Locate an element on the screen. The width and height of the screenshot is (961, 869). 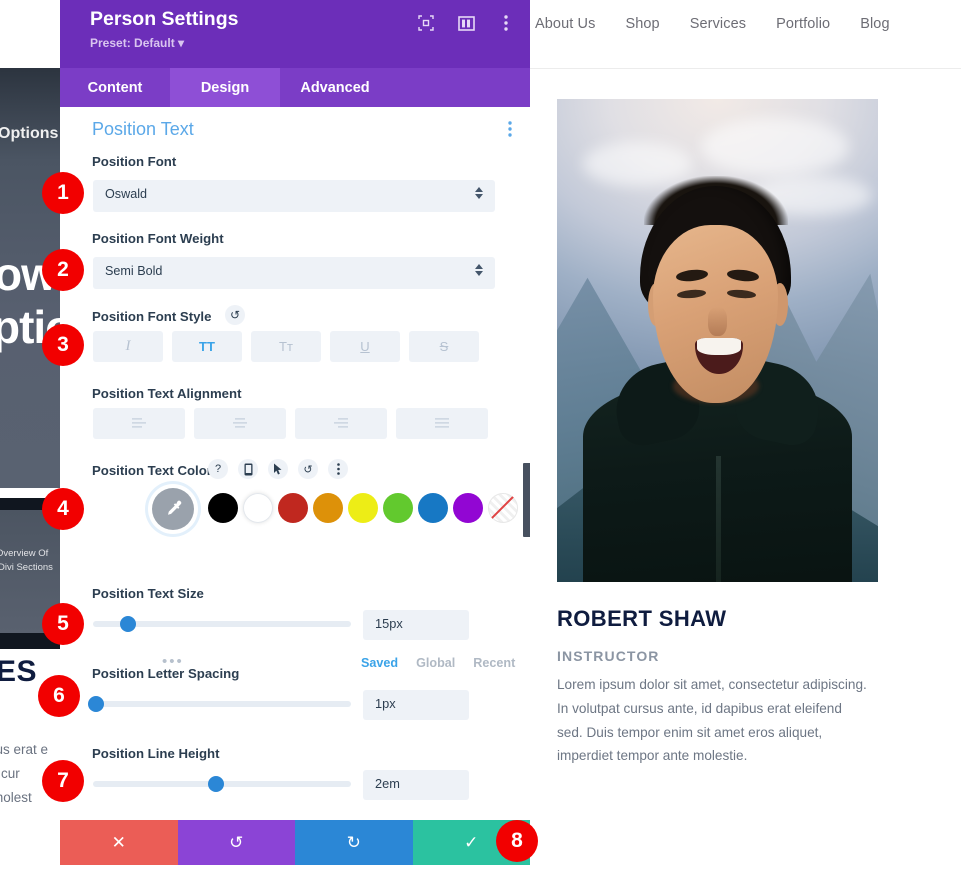
palette-tab-saved: Saved is located at coordinates (379, 663).